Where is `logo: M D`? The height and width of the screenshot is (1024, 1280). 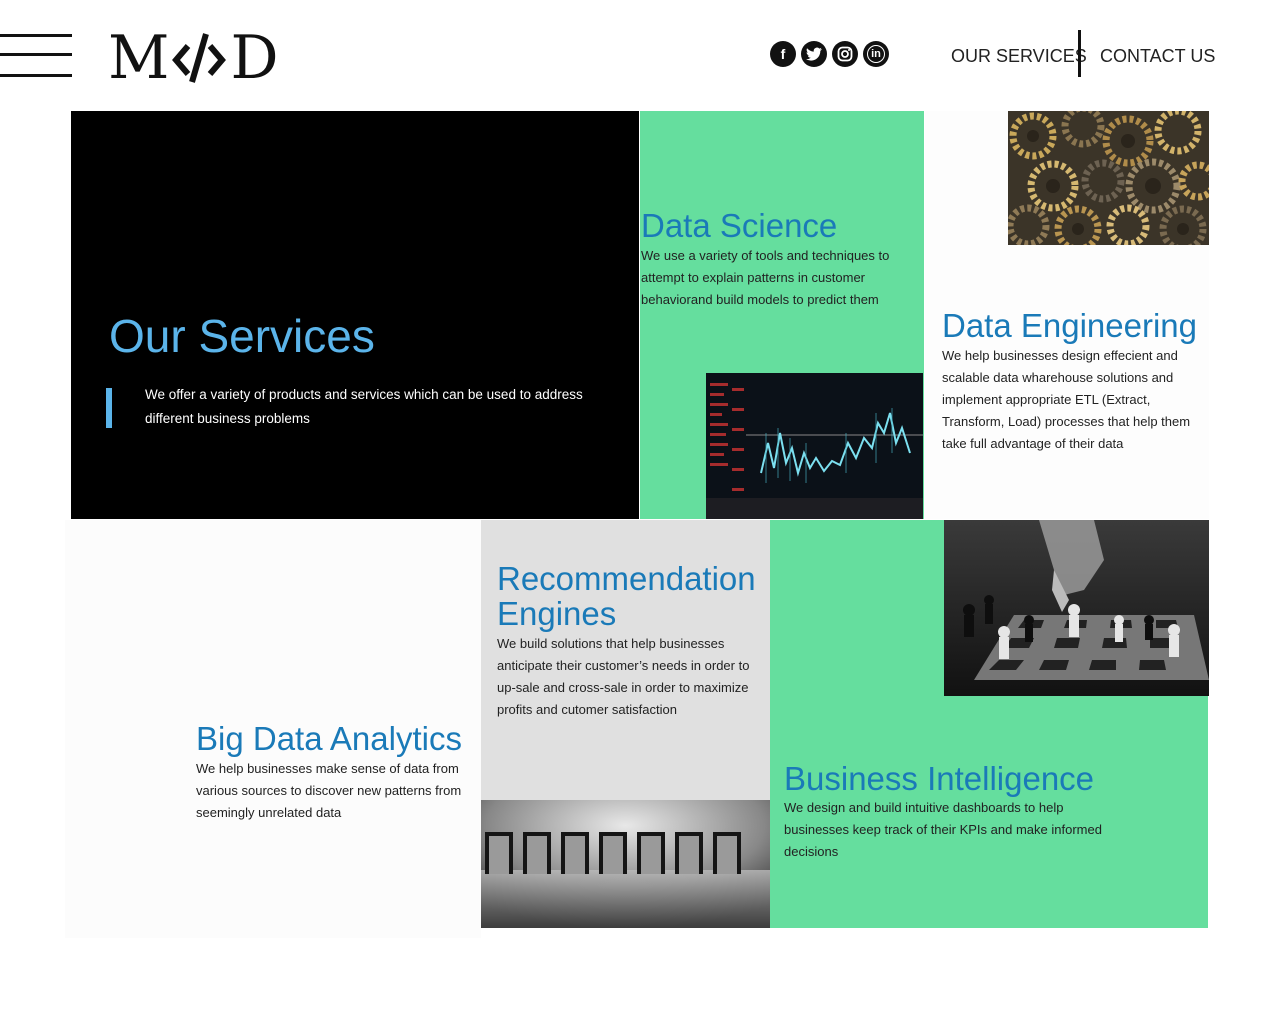
logo: M D is located at coordinates (193, 58).